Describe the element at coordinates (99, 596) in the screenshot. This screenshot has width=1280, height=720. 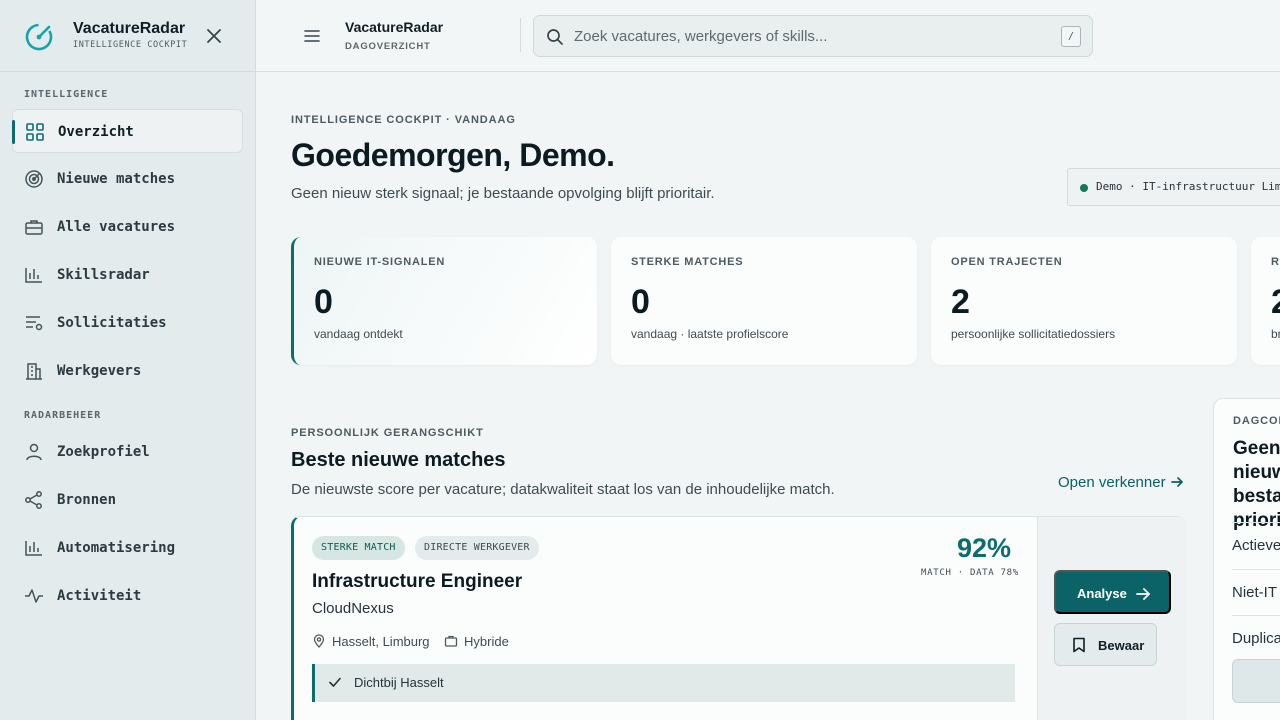
I see `sidebar-item-label: Activiteit` at that location.